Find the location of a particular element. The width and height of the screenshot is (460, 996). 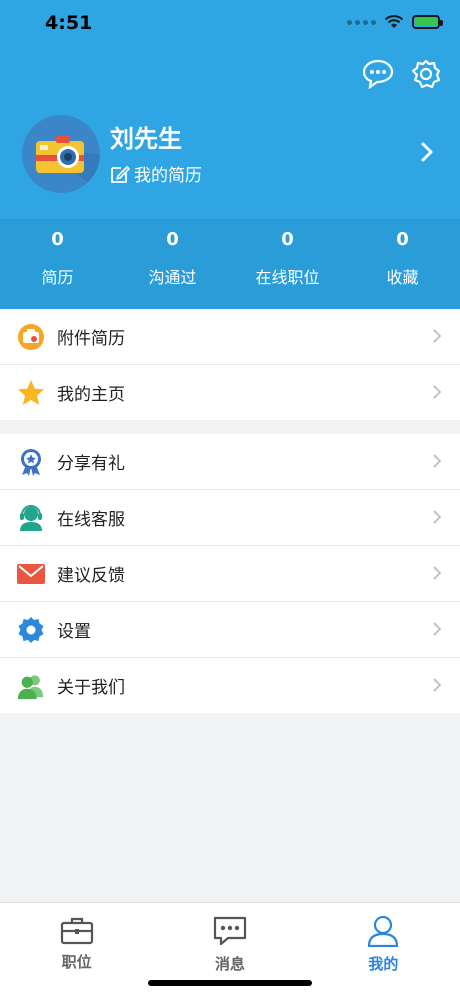

menu-item-feedback: 建议反馈 is located at coordinates (230, 574).